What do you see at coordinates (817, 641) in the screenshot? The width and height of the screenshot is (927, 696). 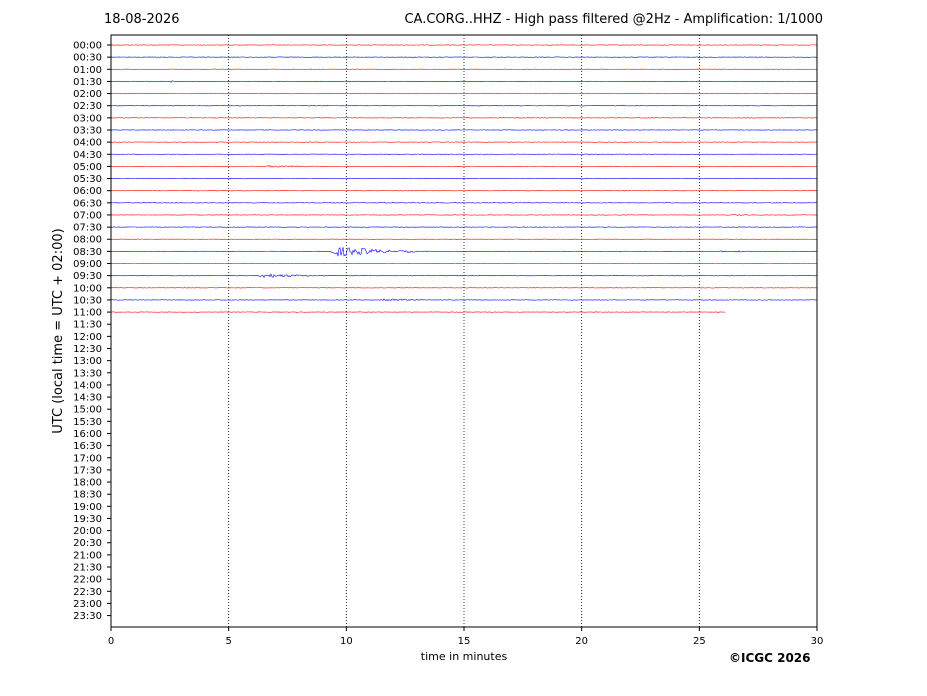 I see `x-tick-label: 30` at bounding box center [817, 641].